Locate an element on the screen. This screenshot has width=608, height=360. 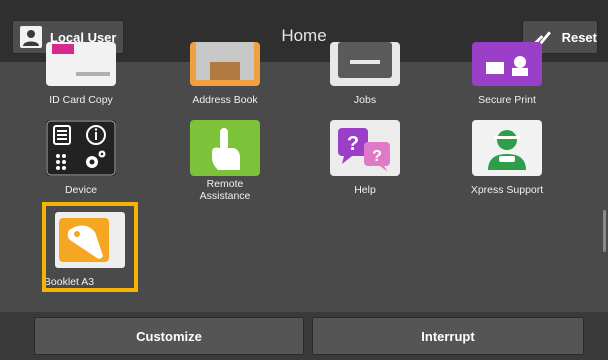
app-tile-secure-print: Secure Print is located at coordinates (507, 77).